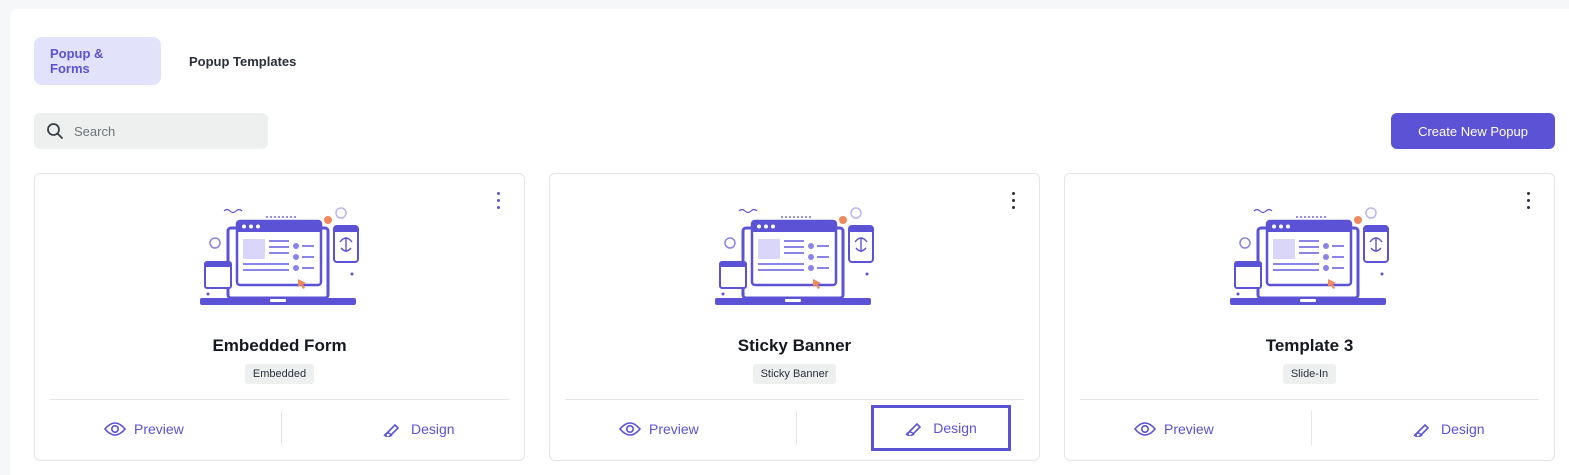  What do you see at coordinates (794, 374) in the screenshot?
I see `type-badge: Sticky Banner` at bounding box center [794, 374].